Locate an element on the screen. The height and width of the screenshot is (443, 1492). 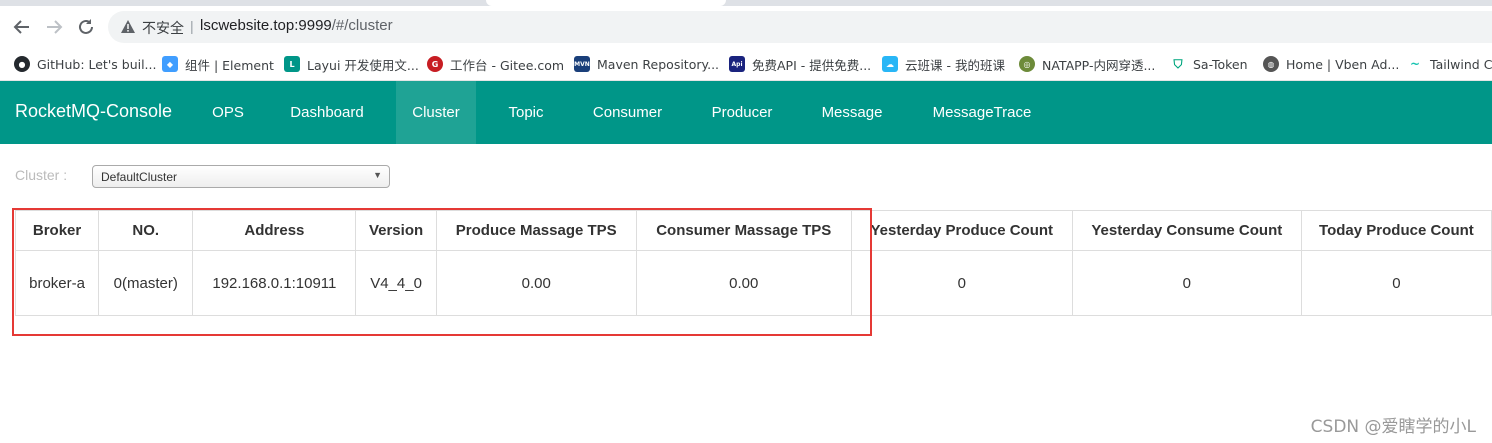
header-address: Address is located at coordinates (274, 230).